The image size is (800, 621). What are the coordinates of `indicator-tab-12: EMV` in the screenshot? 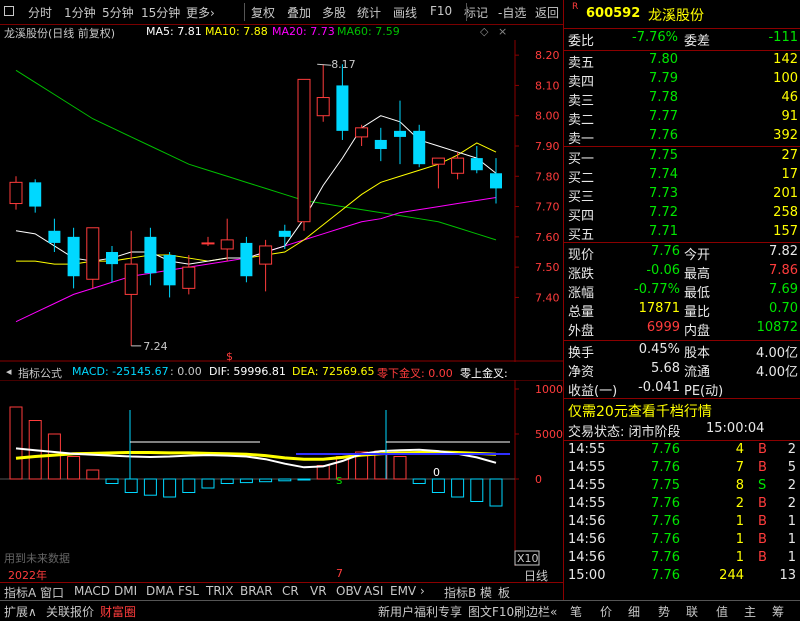 It's located at (403, 591).